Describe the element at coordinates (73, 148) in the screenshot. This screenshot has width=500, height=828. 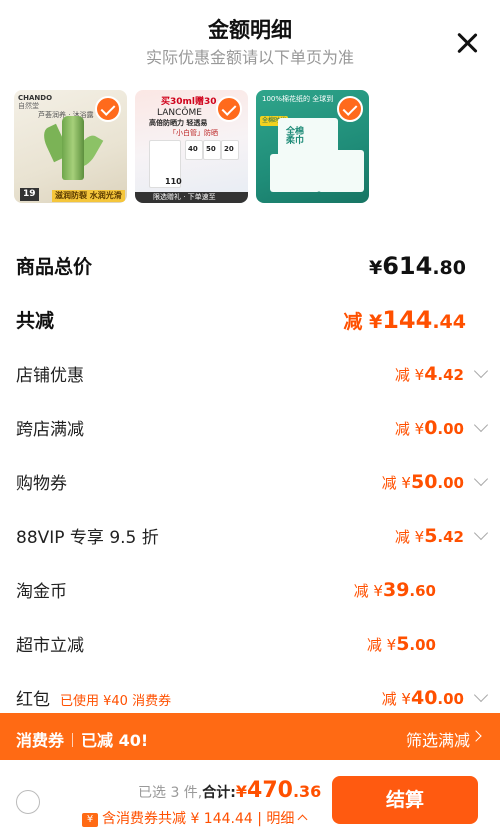
I see `product-tube-graphic` at that location.